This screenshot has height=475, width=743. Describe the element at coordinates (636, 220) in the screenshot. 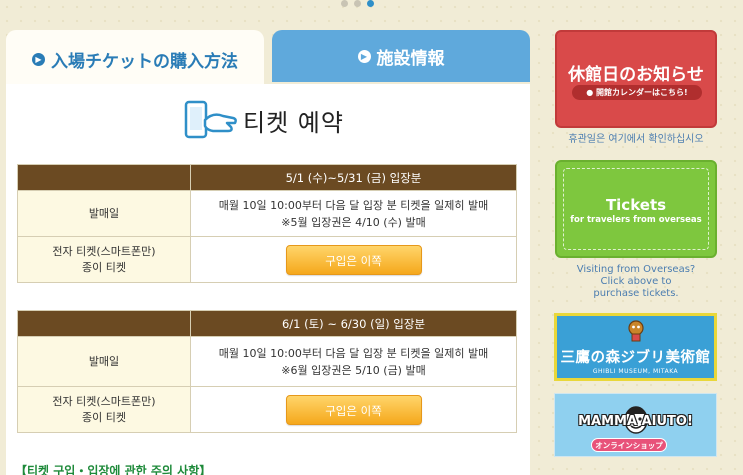

I see `tickets-subtitle: for travelers from overseas` at that location.